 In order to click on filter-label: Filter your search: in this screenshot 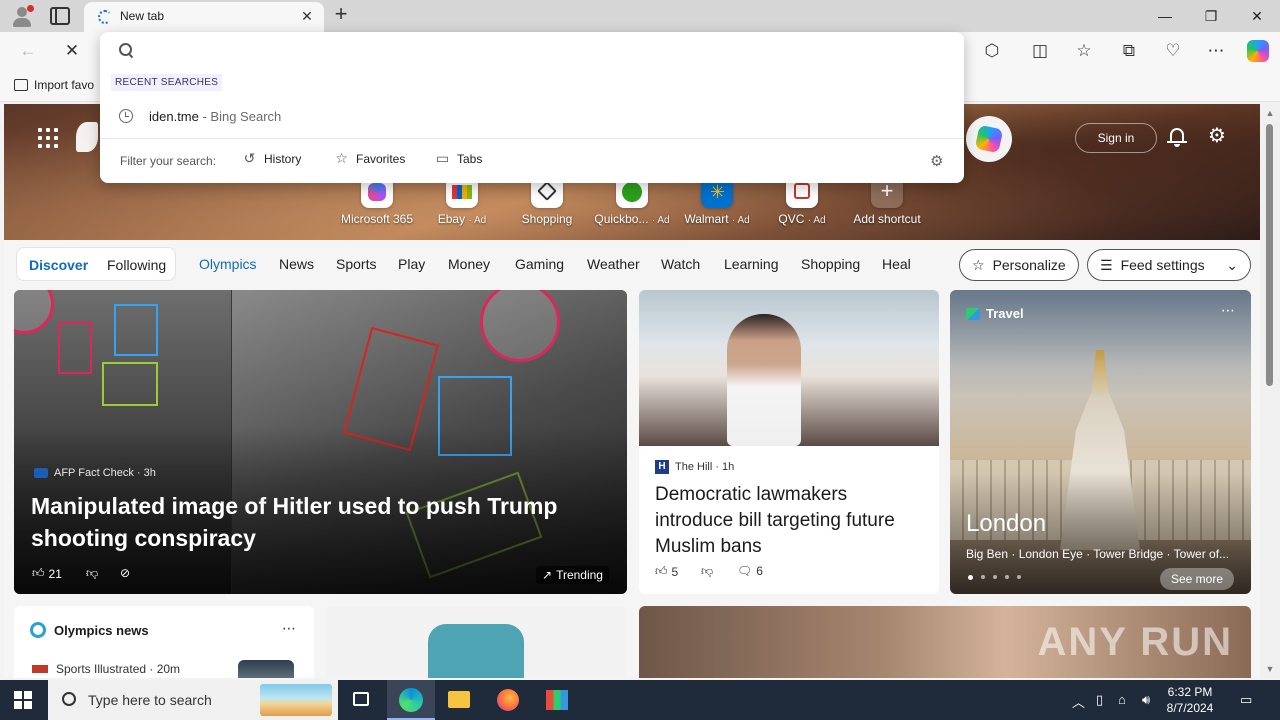, I will do `click(168, 161)`.